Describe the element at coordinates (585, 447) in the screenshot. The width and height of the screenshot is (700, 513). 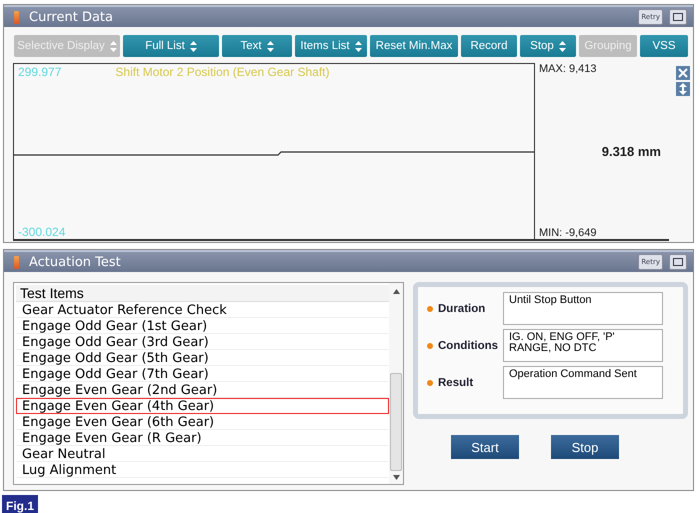
I see `action-button: Stop` at that location.